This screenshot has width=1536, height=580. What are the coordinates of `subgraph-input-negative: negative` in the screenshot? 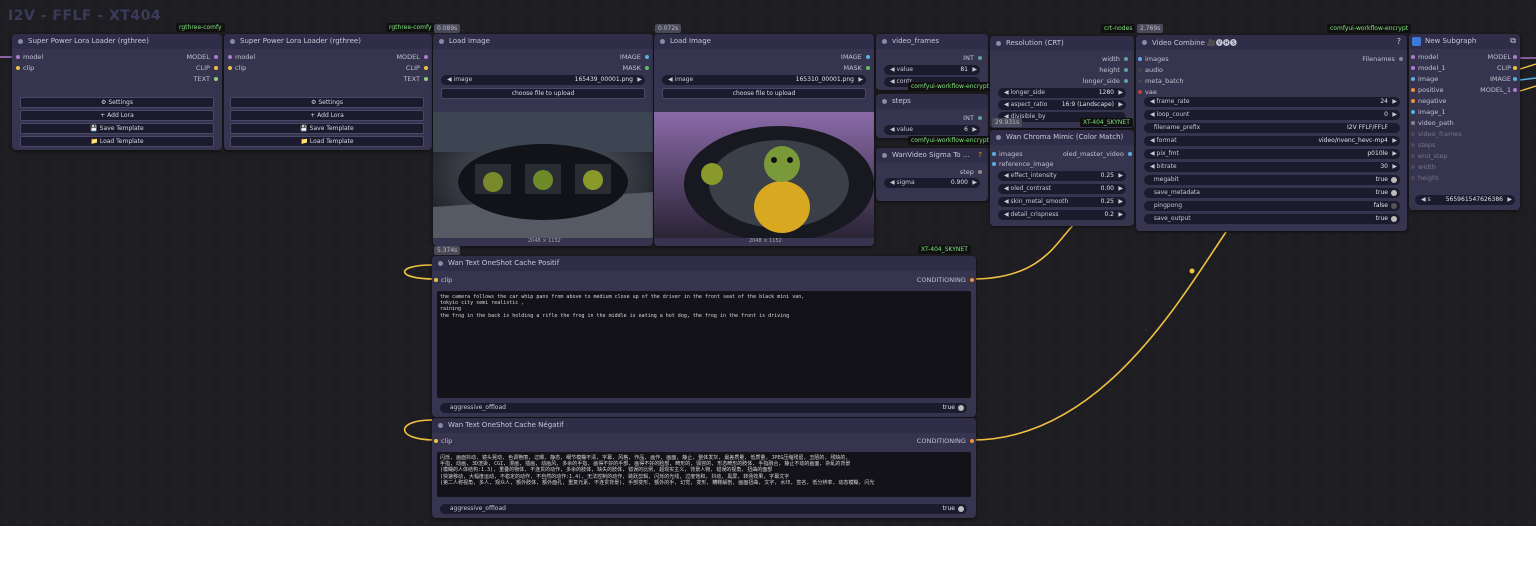 It's located at (1428, 101).